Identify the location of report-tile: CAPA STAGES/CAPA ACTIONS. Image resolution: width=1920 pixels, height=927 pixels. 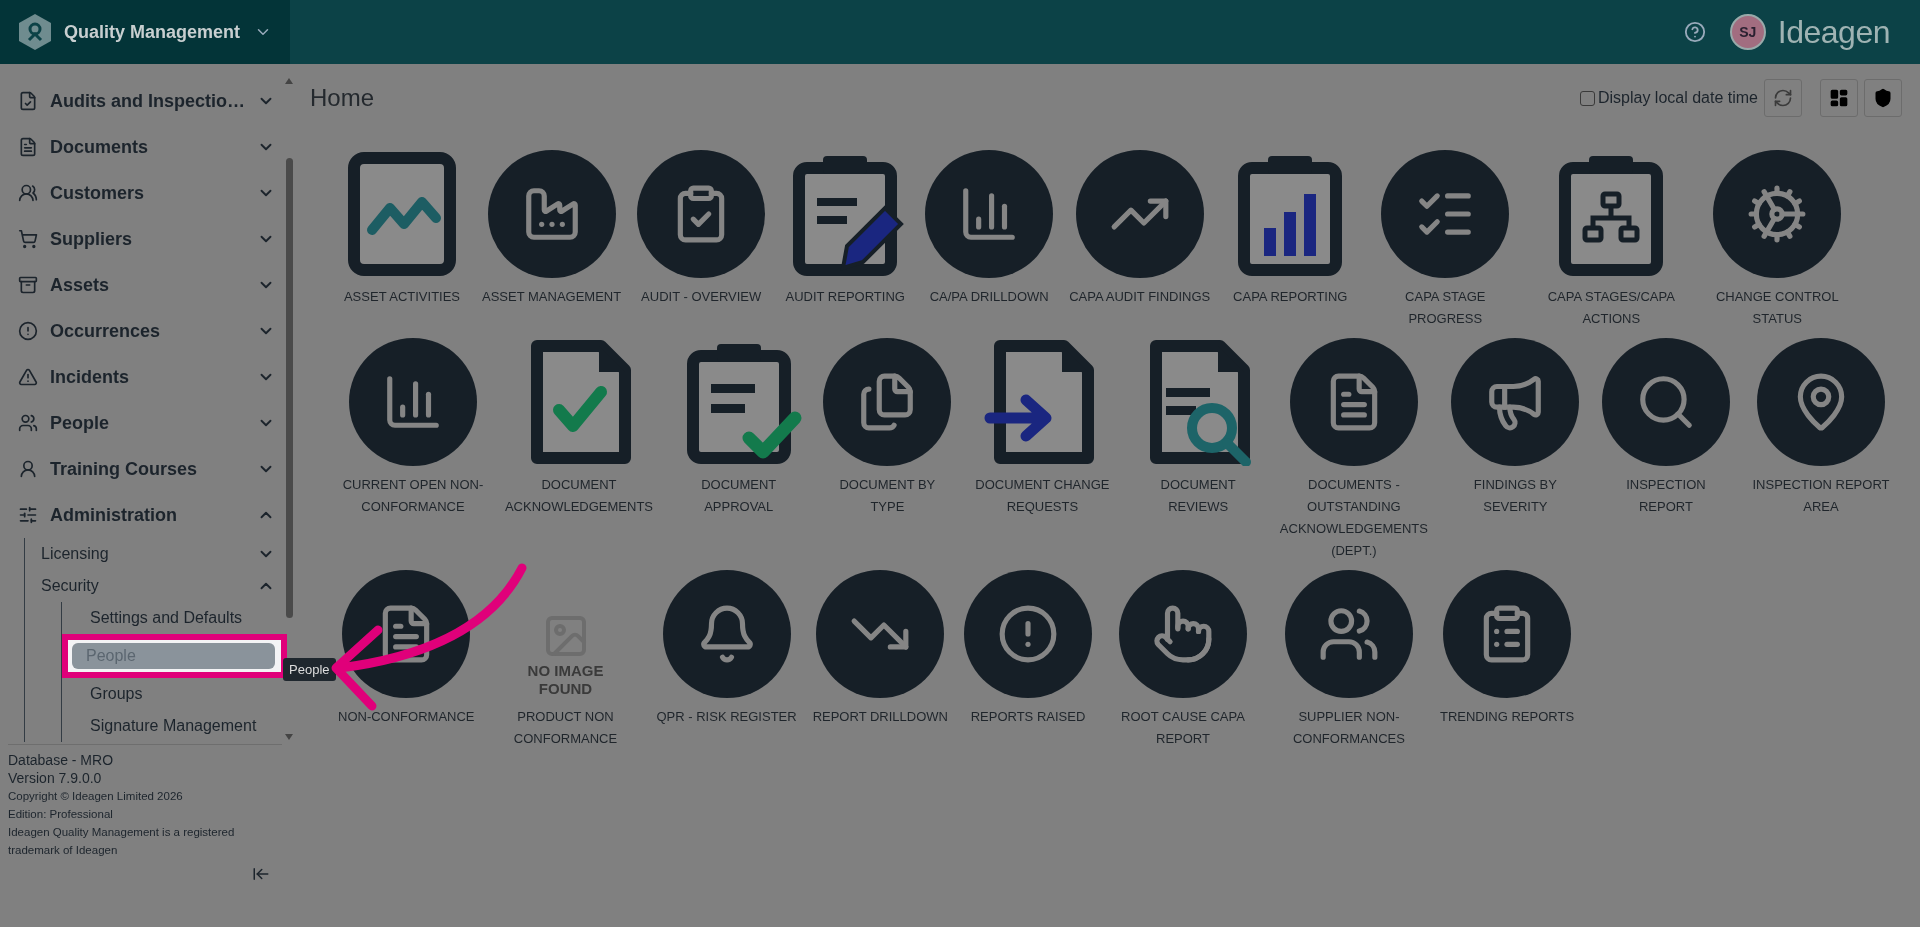
(1611, 240).